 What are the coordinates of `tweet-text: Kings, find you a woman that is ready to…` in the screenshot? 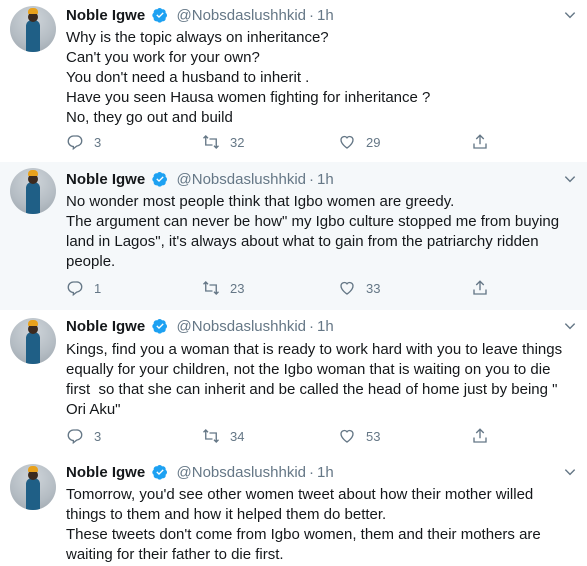 It's located at (316, 379).